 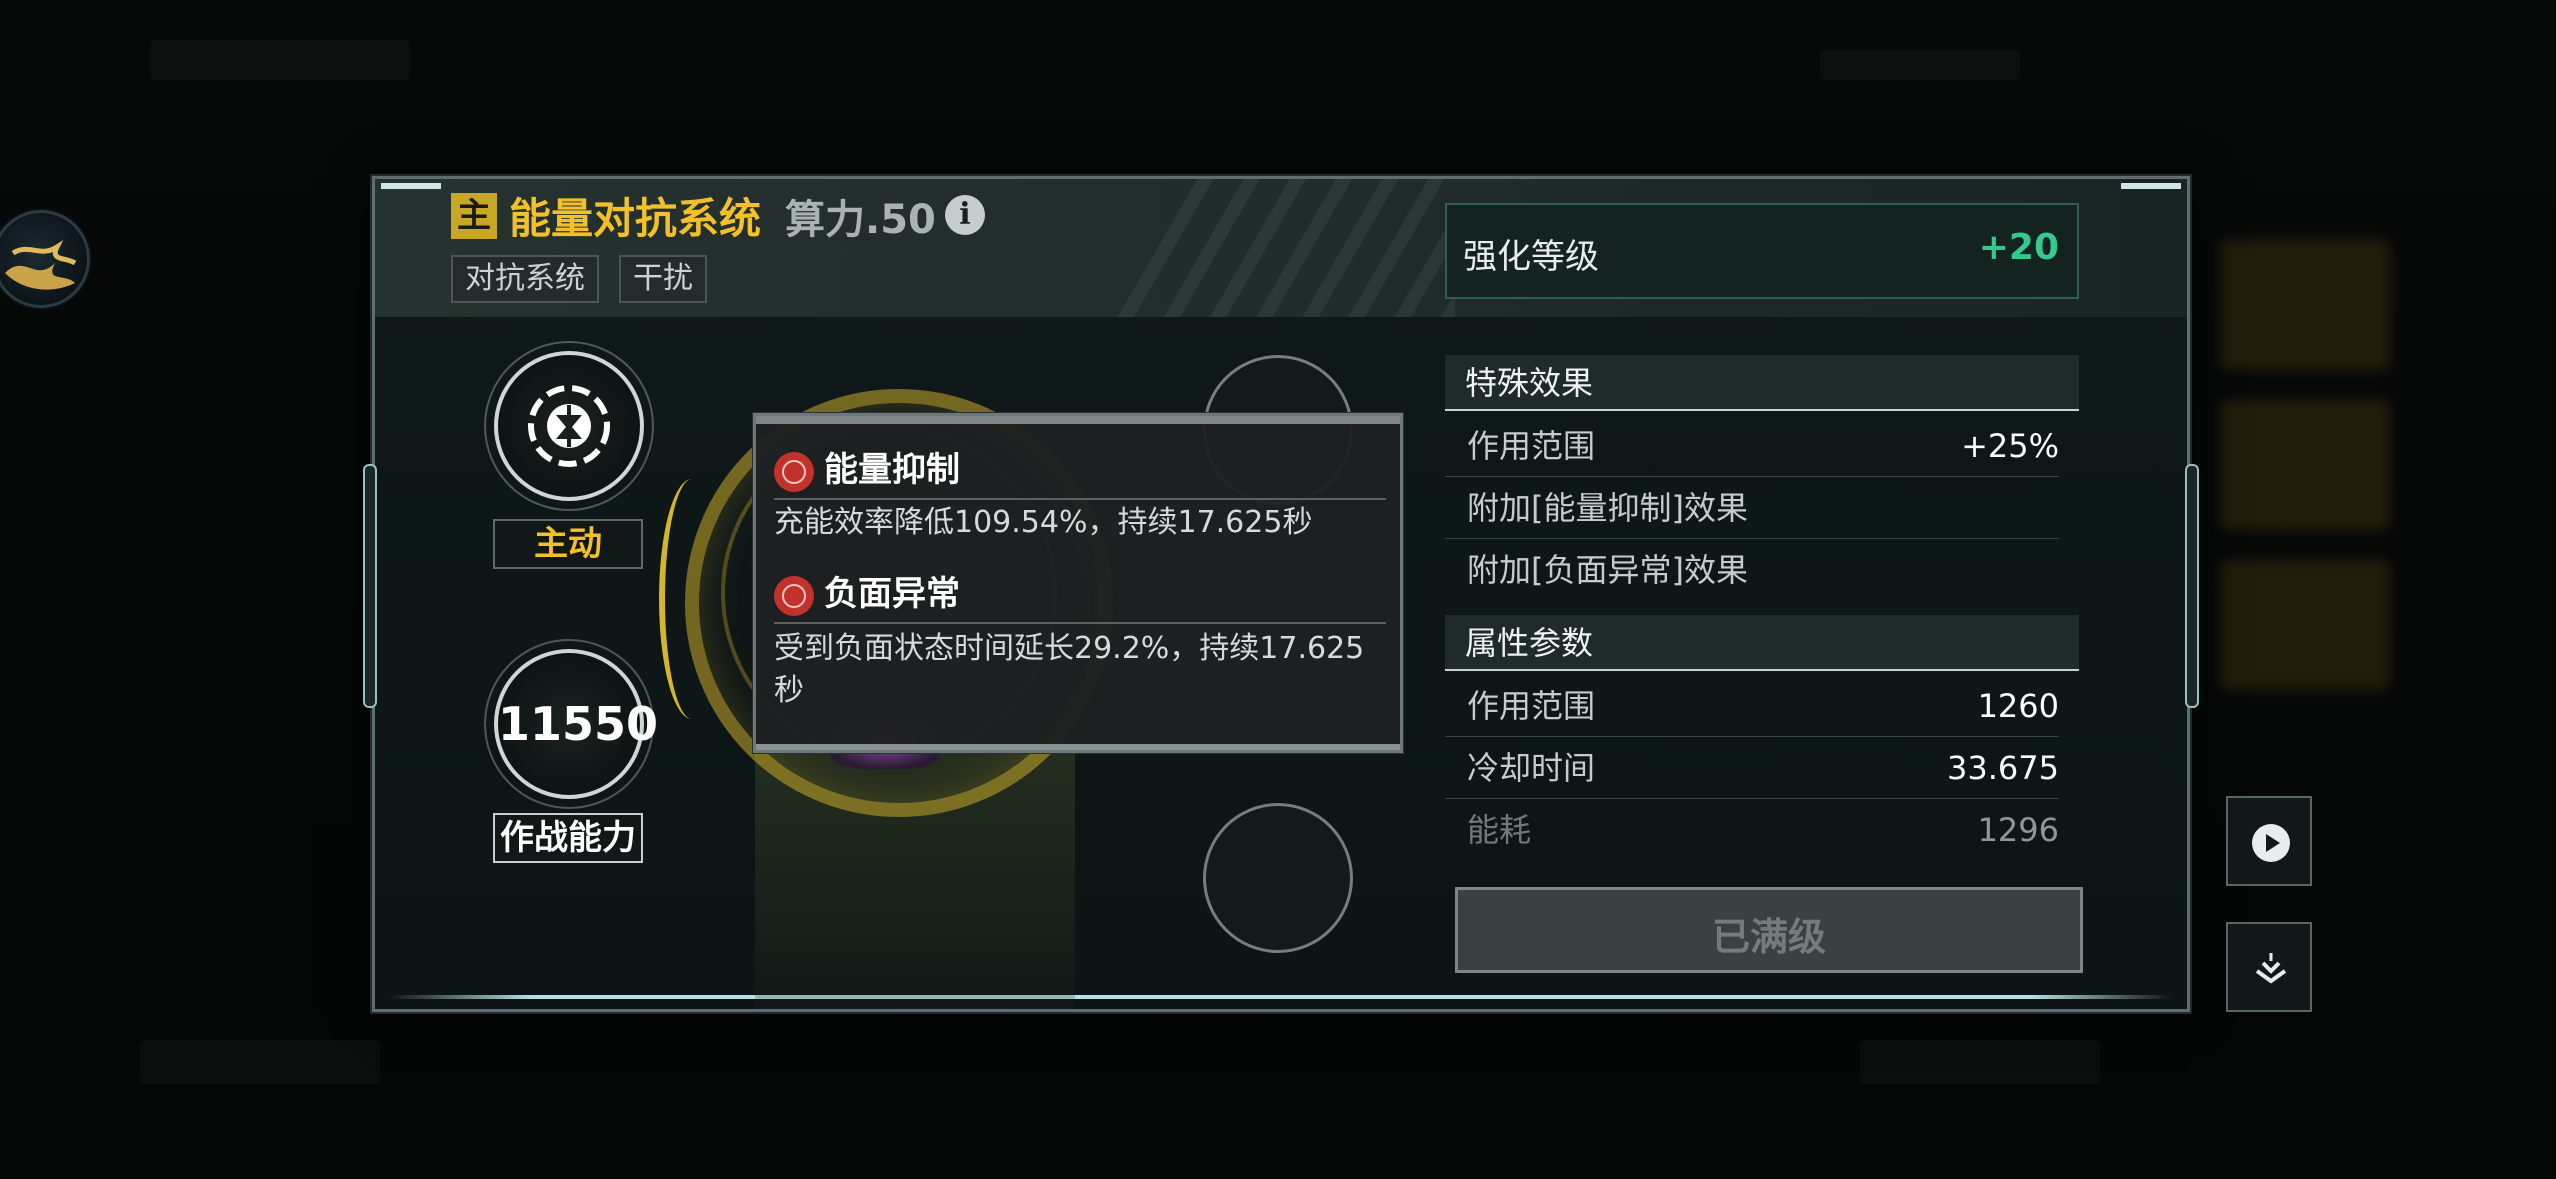 I want to click on module-art-arc, so click(x=692, y=599).